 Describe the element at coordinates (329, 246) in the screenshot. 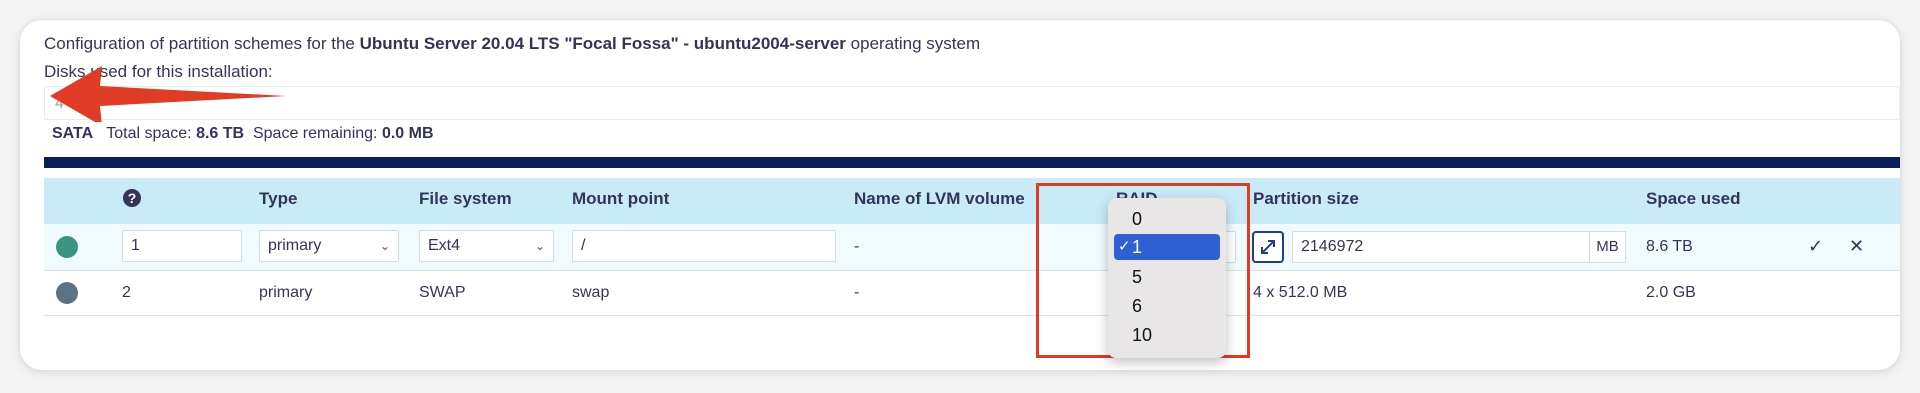

I see `type-select: primary ⌄` at that location.